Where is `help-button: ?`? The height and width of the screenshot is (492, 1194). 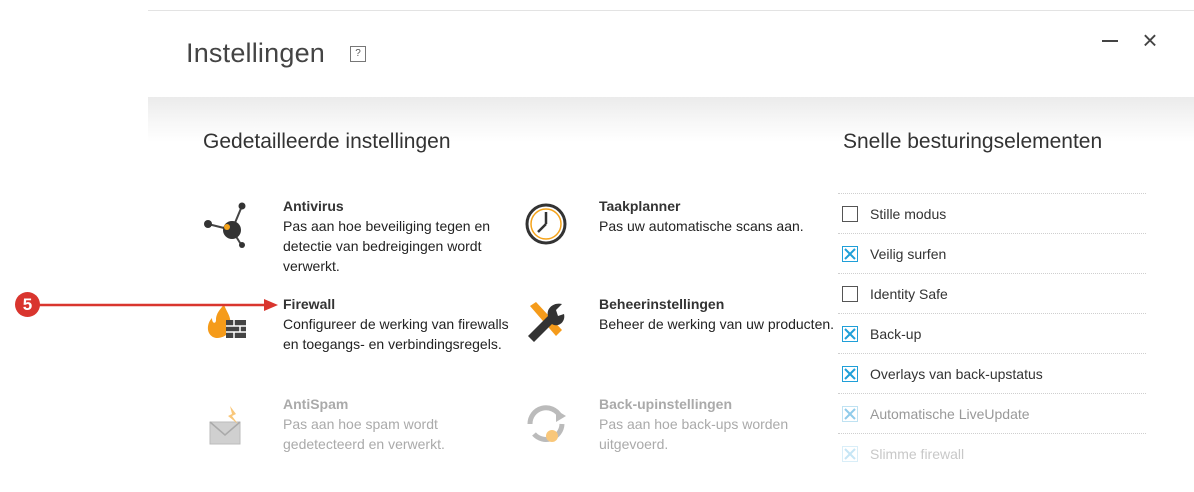 help-button: ? is located at coordinates (358, 54).